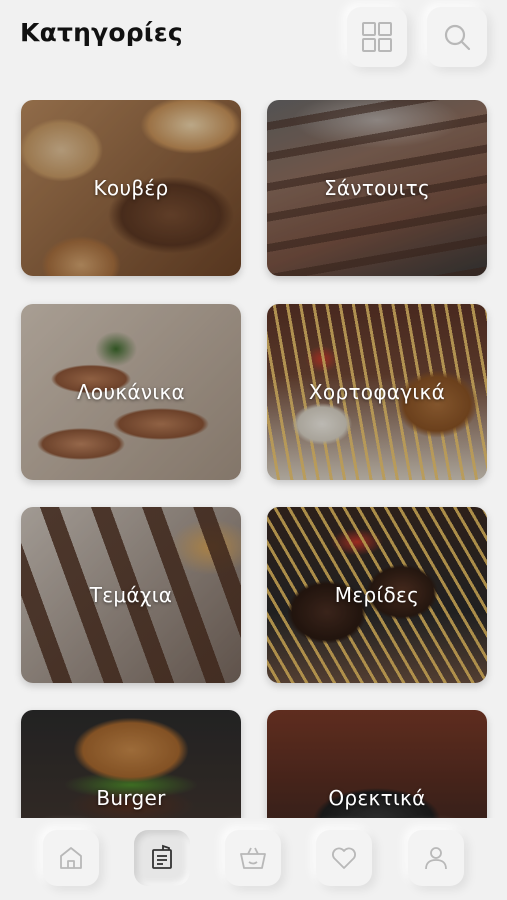  I want to click on category-card-vegetarian: Χορτοφαγικά, so click(377, 392).